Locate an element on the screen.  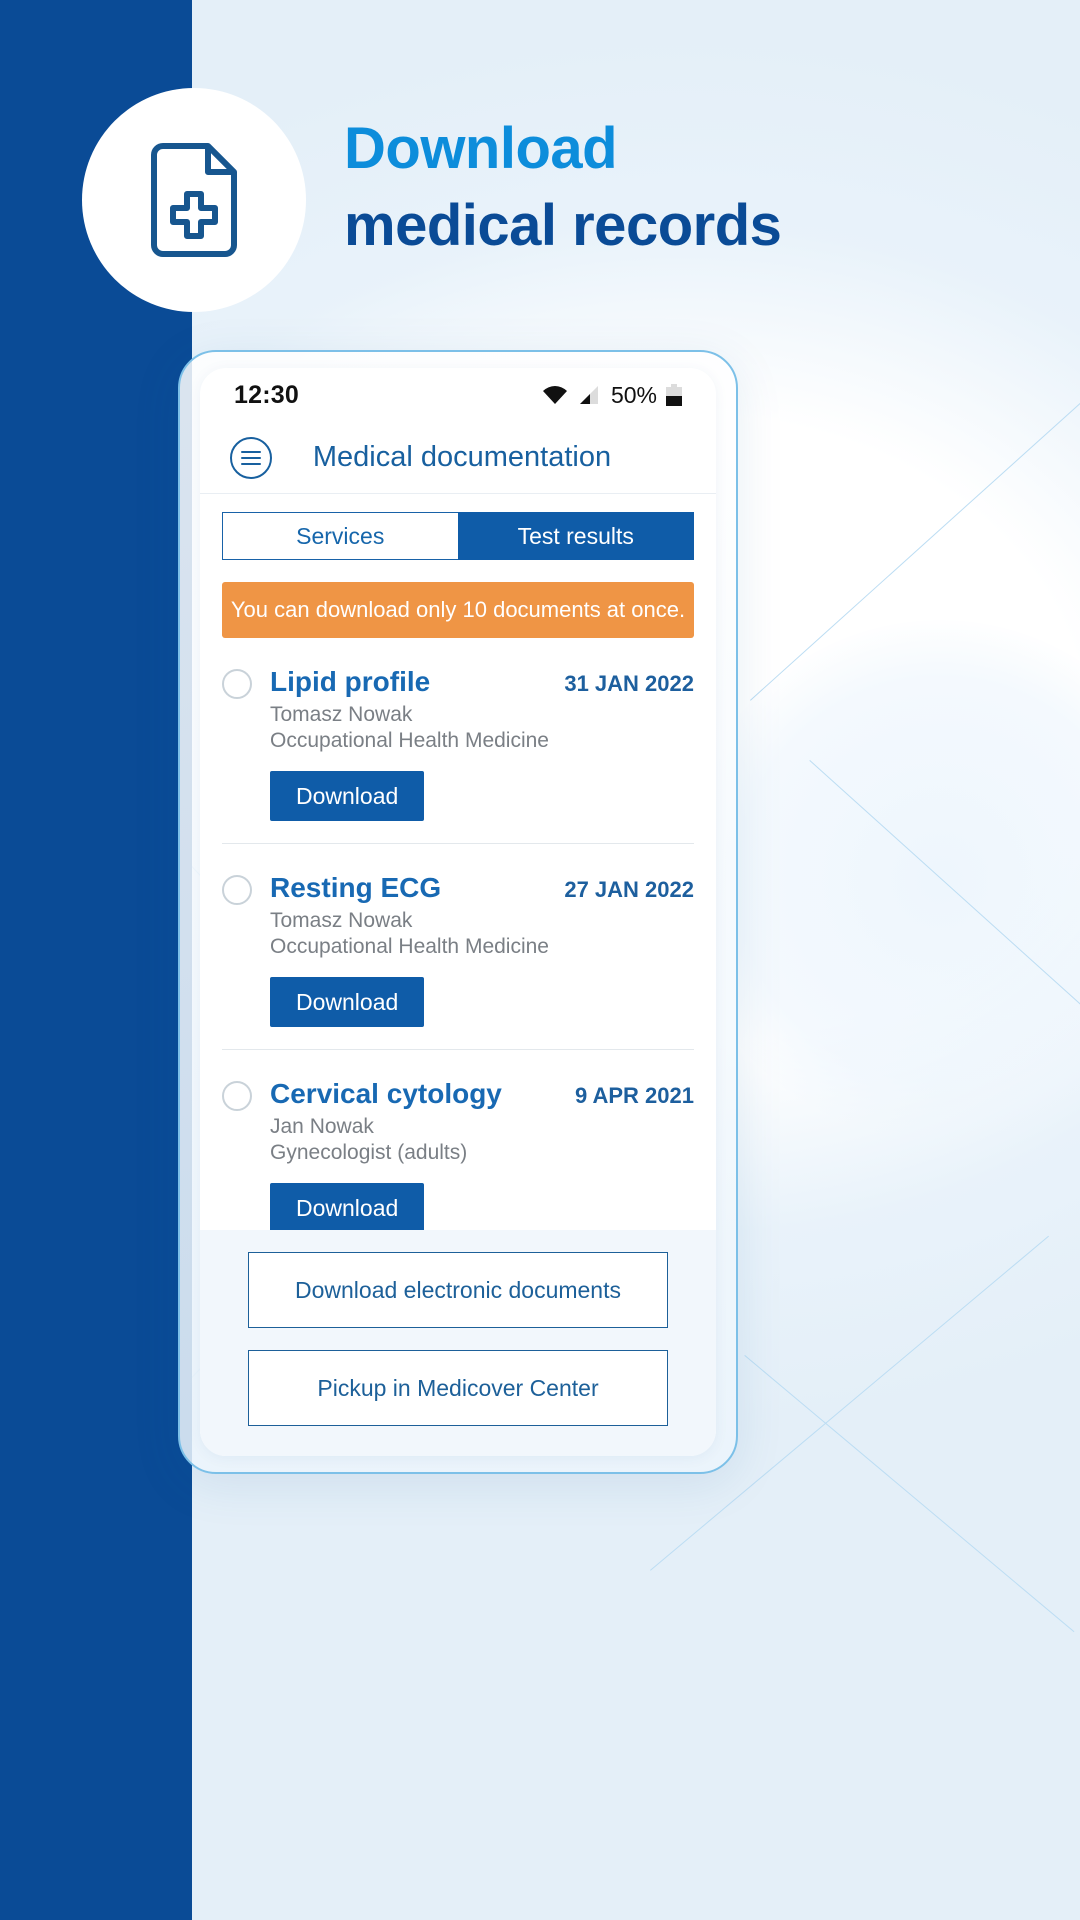
document-date: 31 JAN 2022 is located at coordinates (629, 683).